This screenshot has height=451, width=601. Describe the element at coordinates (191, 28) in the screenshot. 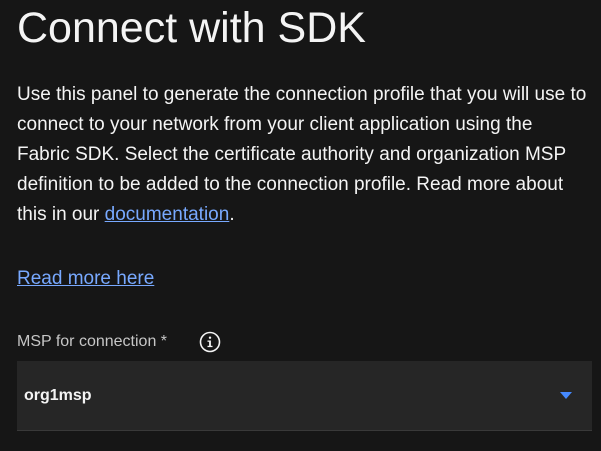

I see `panel-title: Connect with SDK` at that location.